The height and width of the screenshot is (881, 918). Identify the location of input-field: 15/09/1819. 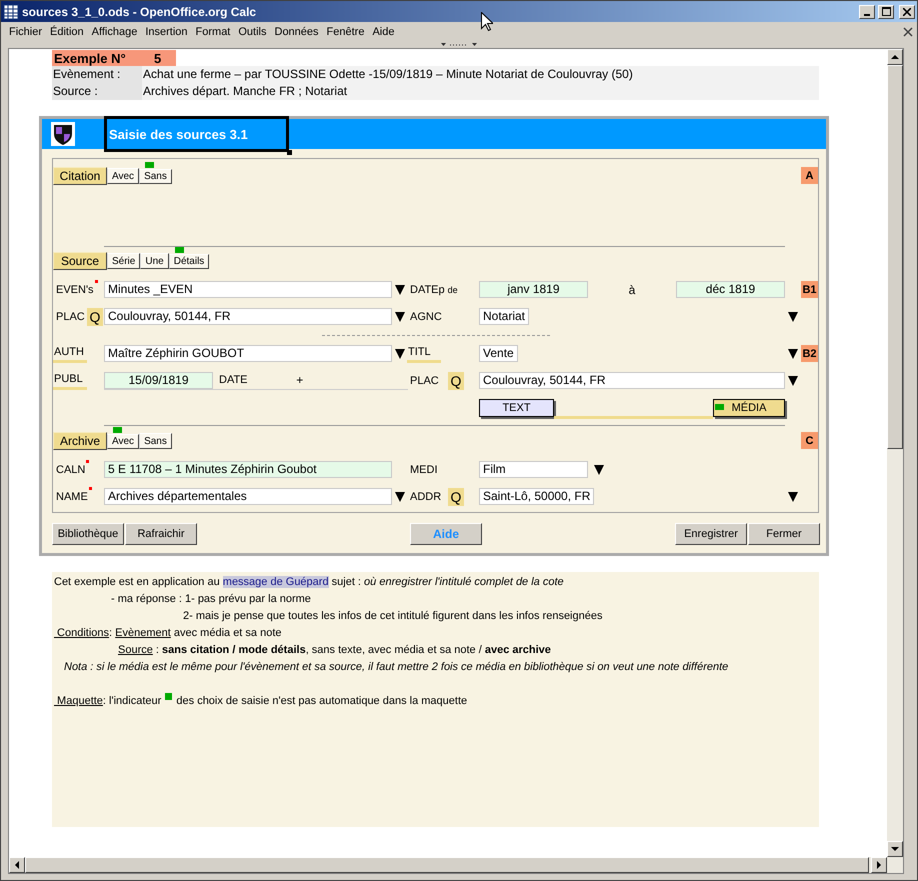
(158, 380).